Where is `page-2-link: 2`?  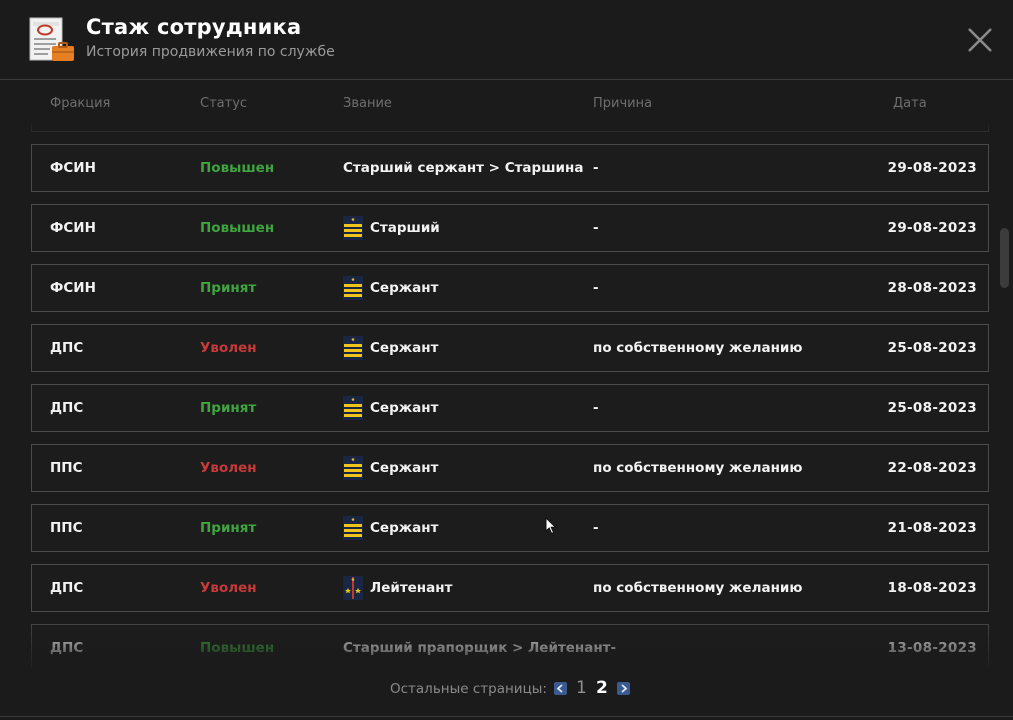
page-2-link: 2 is located at coordinates (602, 688).